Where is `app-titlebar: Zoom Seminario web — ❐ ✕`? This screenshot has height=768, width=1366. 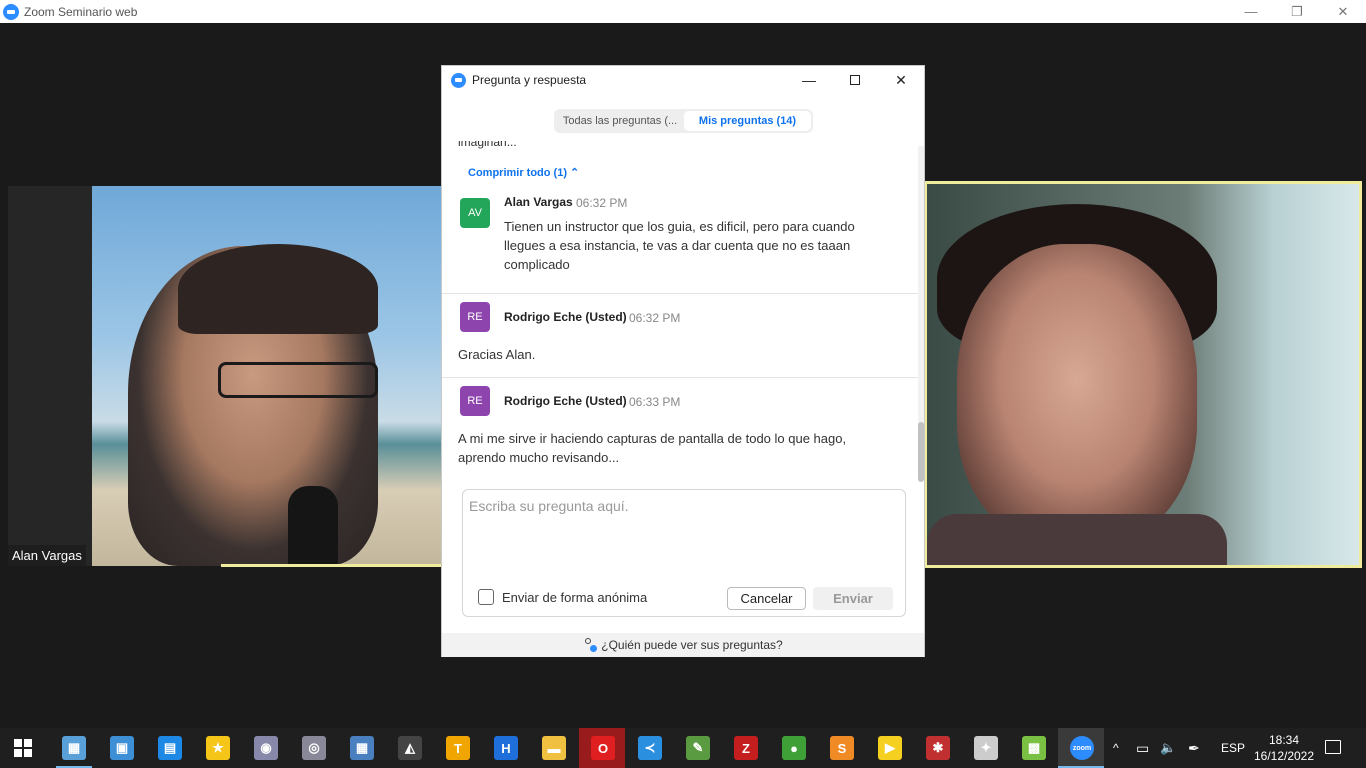
app-titlebar: Zoom Seminario web — ❐ ✕ is located at coordinates (683, 11).